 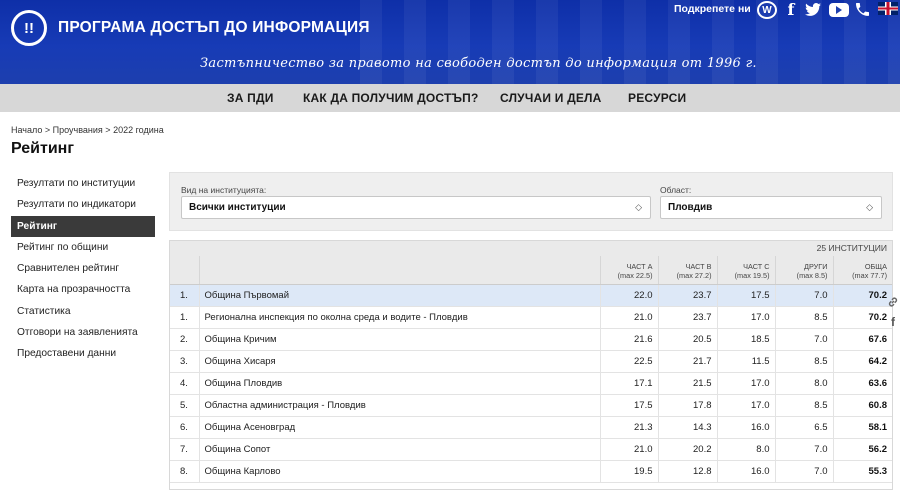 I want to click on part-a-cell: 19.5, so click(x=628, y=471).